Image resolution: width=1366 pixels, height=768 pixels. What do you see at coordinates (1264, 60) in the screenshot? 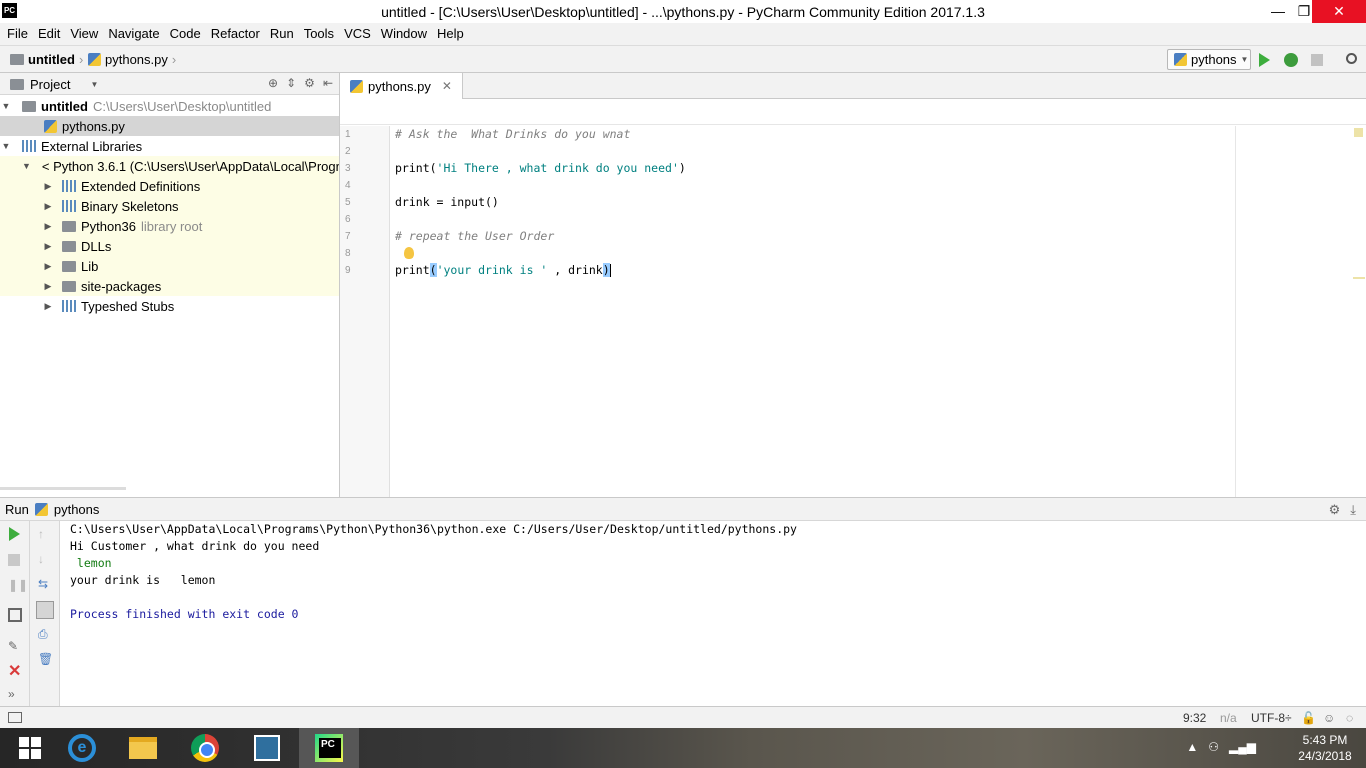
I see `run-icon` at bounding box center [1264, 60].